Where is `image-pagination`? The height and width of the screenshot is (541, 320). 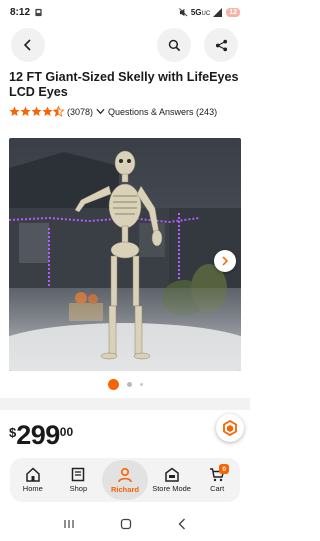 image-pagination is located at coordinates (125, 384).